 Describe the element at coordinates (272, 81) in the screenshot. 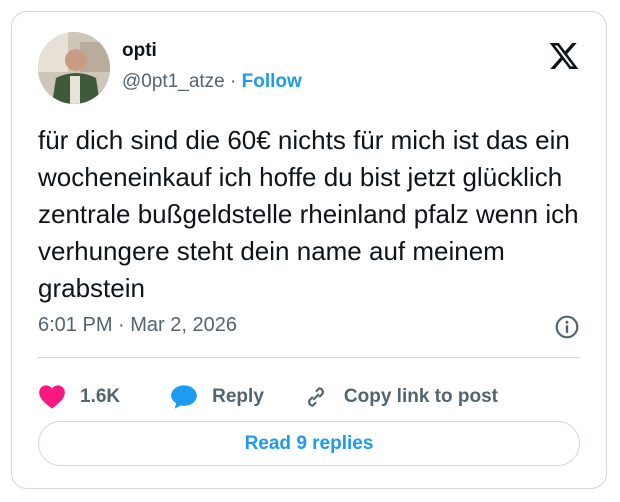

I see `follow-button: Follow` at that location.